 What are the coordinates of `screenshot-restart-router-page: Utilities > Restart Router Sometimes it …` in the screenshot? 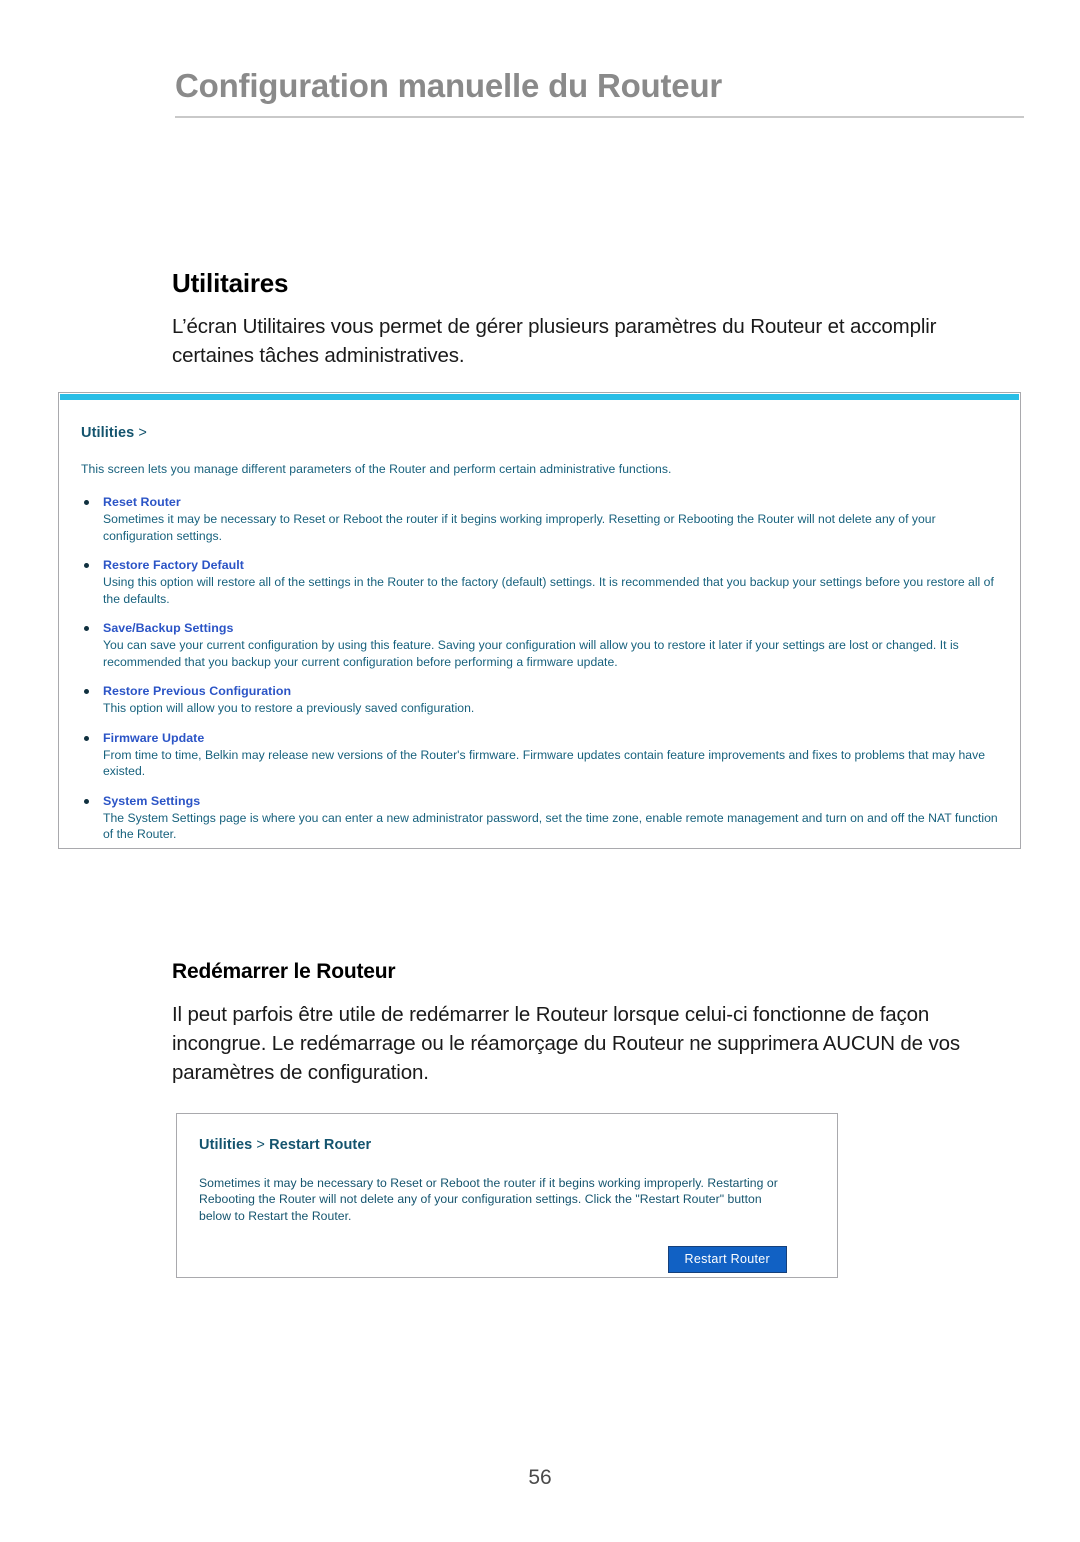 It's located at (507, 1195).